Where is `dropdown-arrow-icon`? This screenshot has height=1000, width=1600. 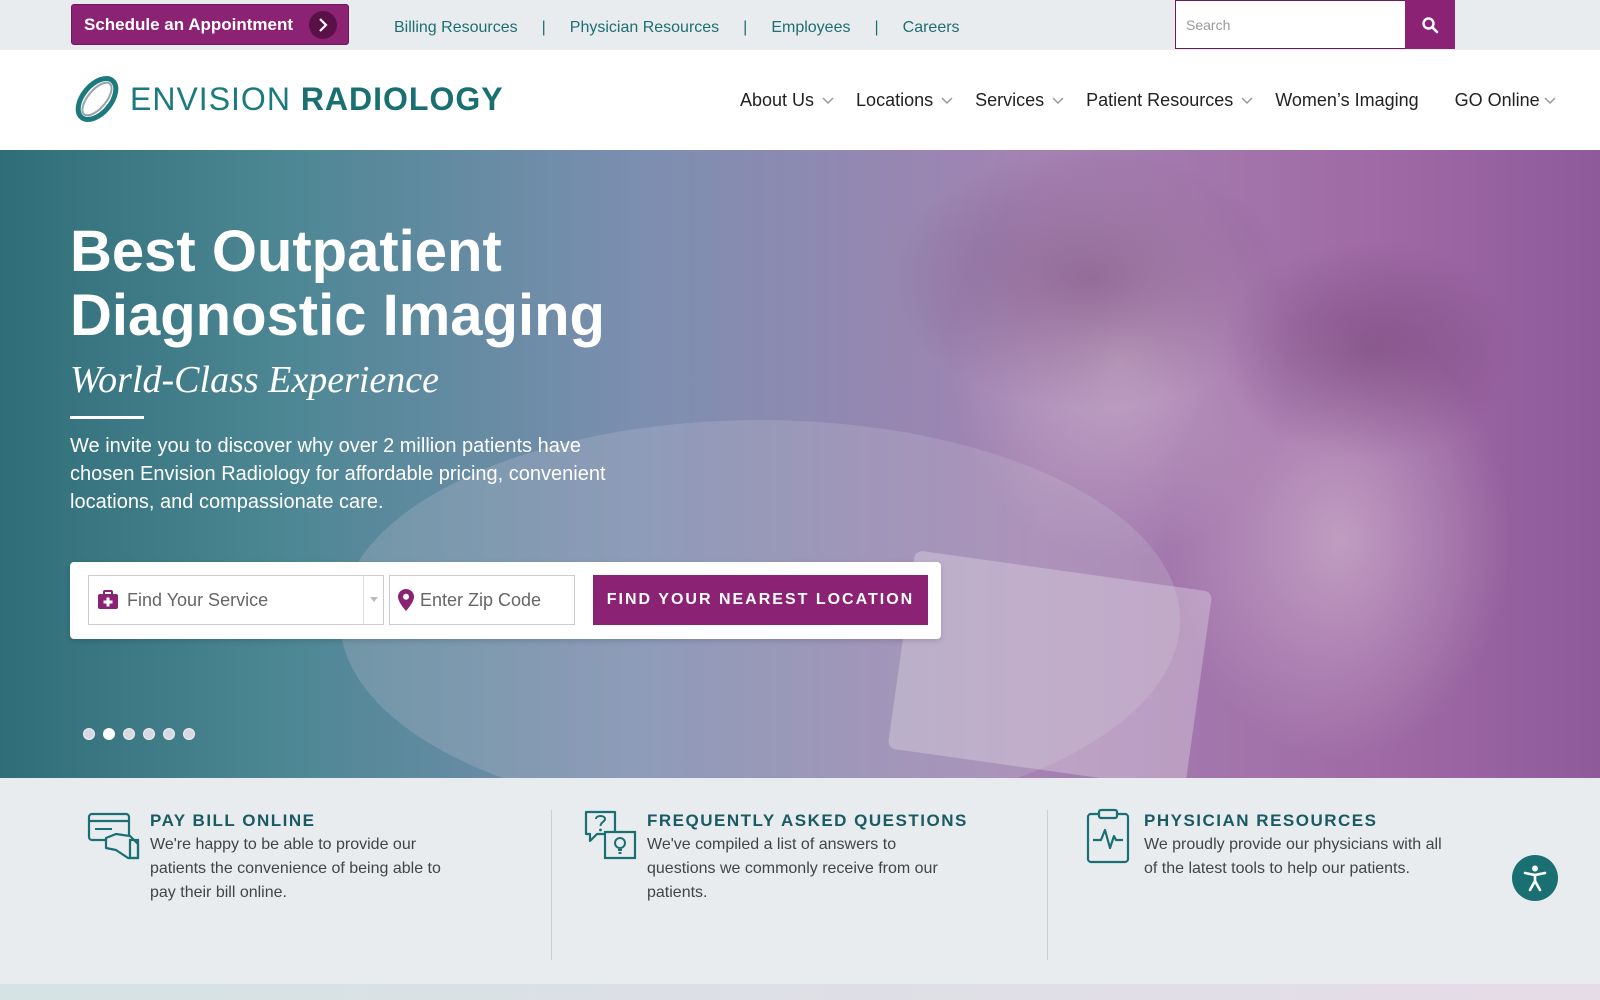
dropdown-arrow-icon is located at coordinates (373, 600).